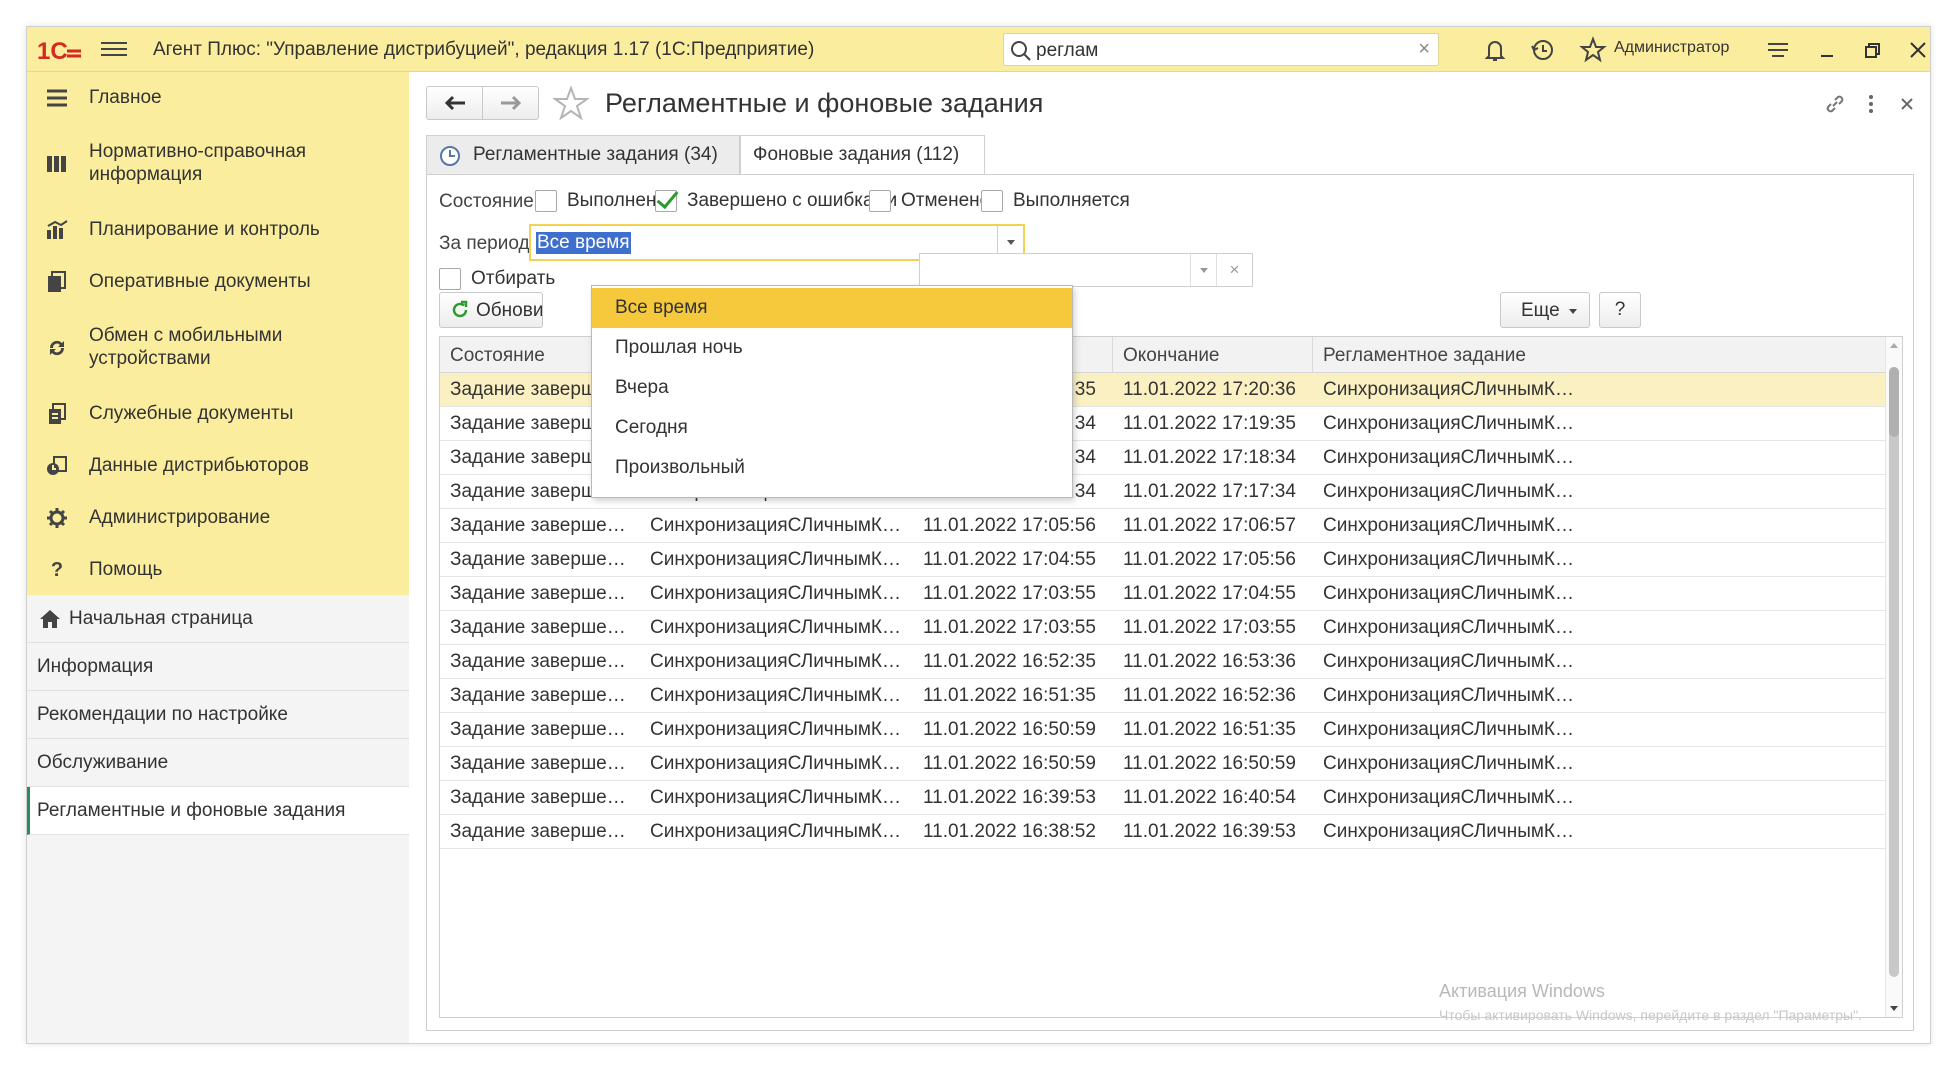 This screenshot has width=1957, height=1068. Describe the element at coordinates (126, 569) in the screenshot. I see `sidebar-item-label: Помощь` at that location.